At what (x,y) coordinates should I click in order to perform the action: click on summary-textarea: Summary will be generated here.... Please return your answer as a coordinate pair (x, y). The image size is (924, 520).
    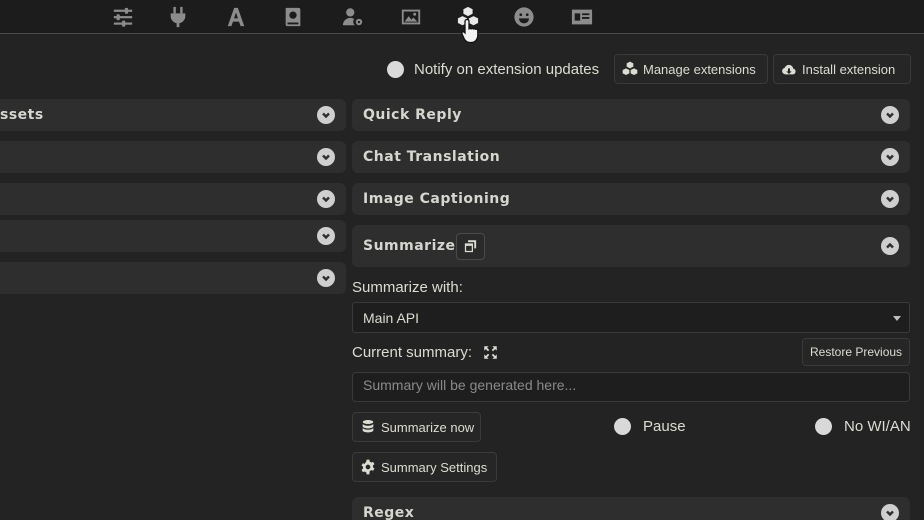
    Looking at the image, I should click on (631, 387).